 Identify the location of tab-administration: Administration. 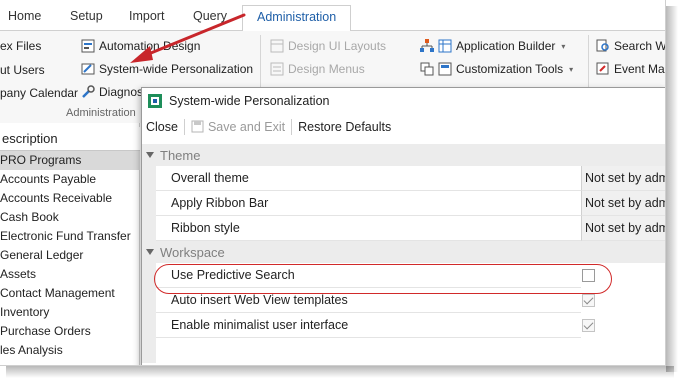
(297, 18).